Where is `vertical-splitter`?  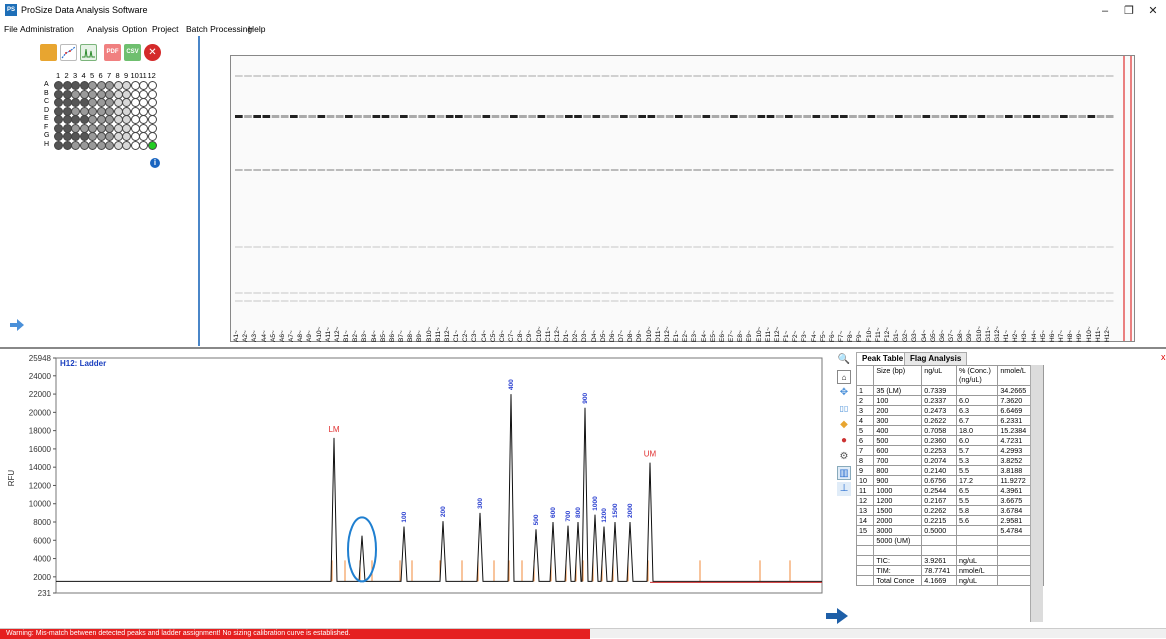
vertical-splitter is located at coordinates (199, 191).